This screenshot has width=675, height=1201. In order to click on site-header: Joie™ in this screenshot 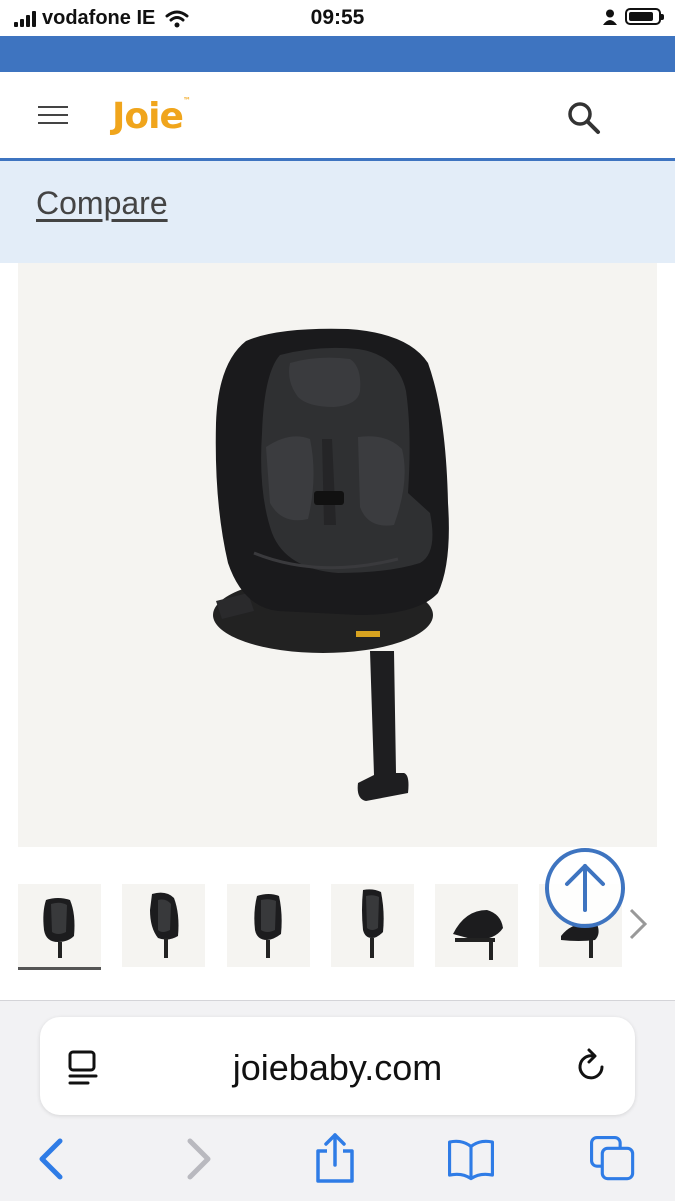, I will do `click(337, 116)`.